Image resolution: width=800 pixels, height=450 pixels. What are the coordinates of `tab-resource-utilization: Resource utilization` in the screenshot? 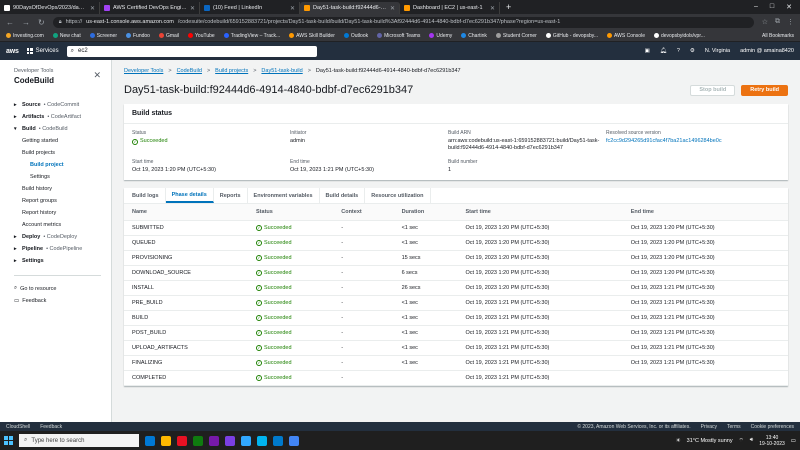 It's located at (398, 196).